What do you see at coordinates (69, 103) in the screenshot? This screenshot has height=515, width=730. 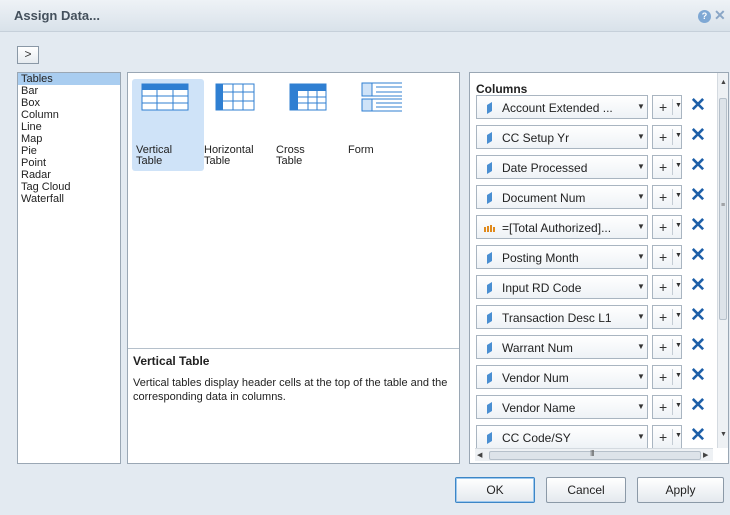 I see `chart-type-box: Box` at bounding box center [69, 103].